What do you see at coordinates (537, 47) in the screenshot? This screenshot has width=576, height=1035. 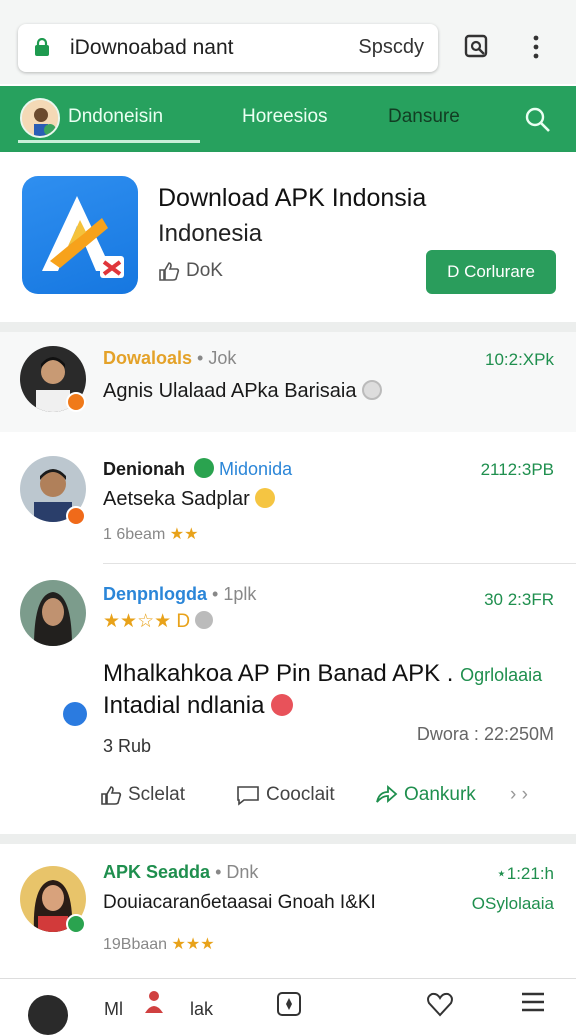 I see `more-vert-icon` at bounding box center [537, 47].